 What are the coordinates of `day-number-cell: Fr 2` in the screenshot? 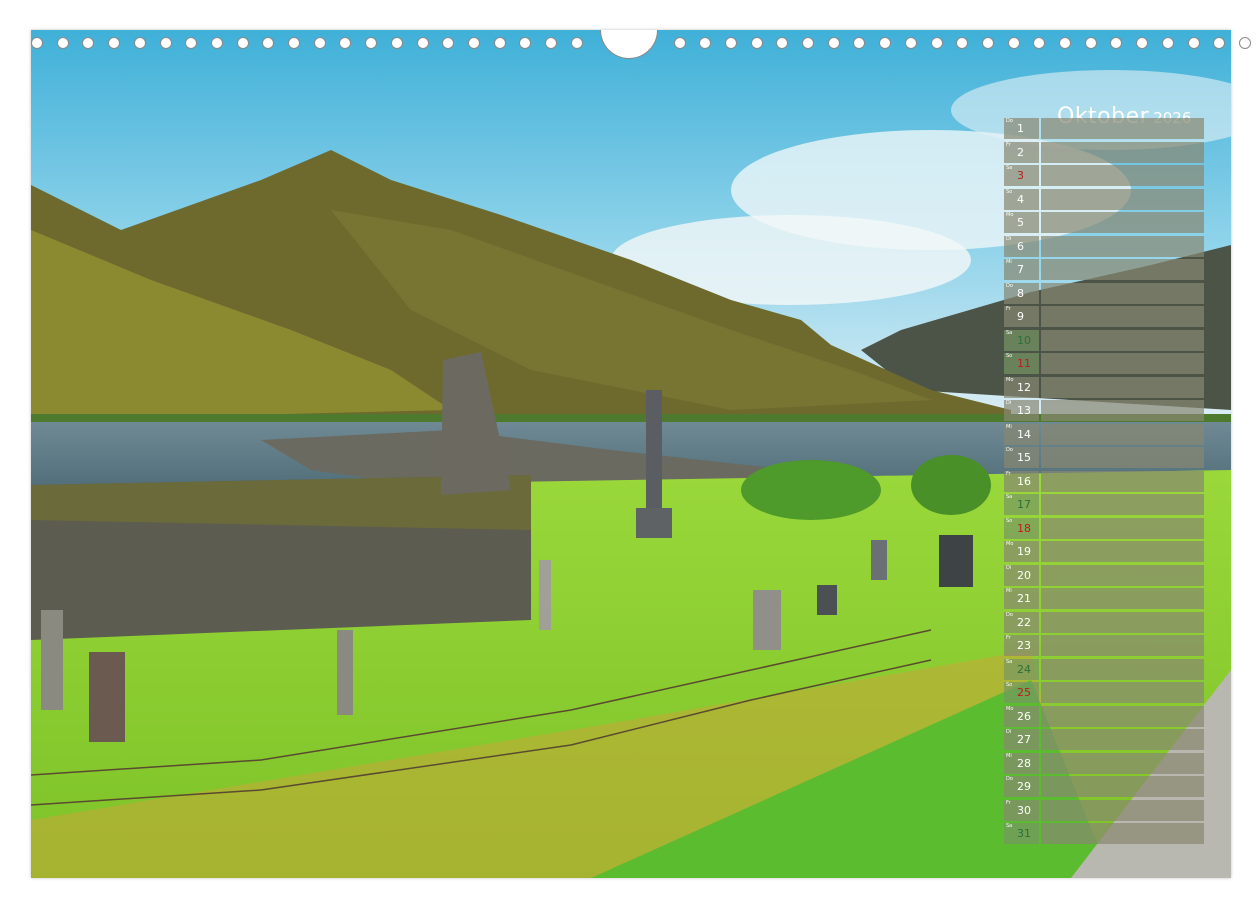 It's located at (1021, 152).